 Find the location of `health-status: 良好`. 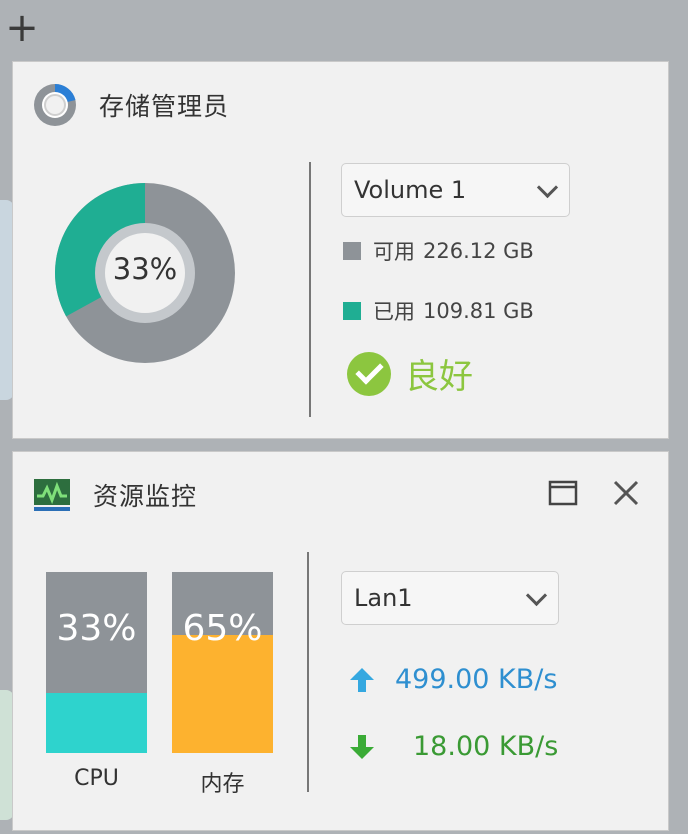

health-status: 良好 is located at coordinates (410, 373).